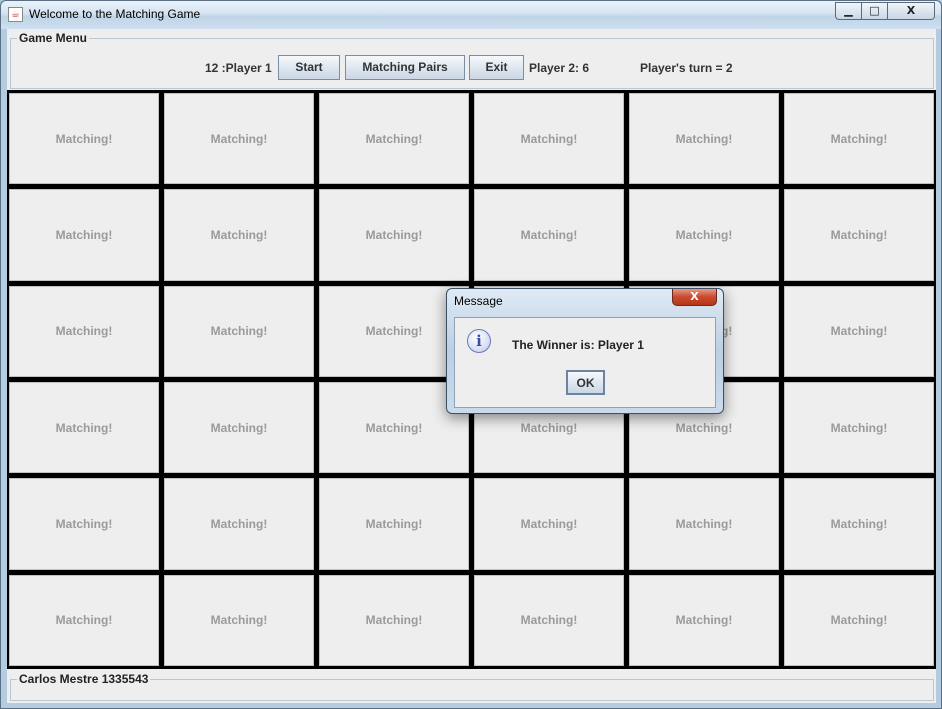 Image resolution: width=942 pixels, height=709 pixels. I want to click on window-controls: ▁ □ X, so click(885, 11).